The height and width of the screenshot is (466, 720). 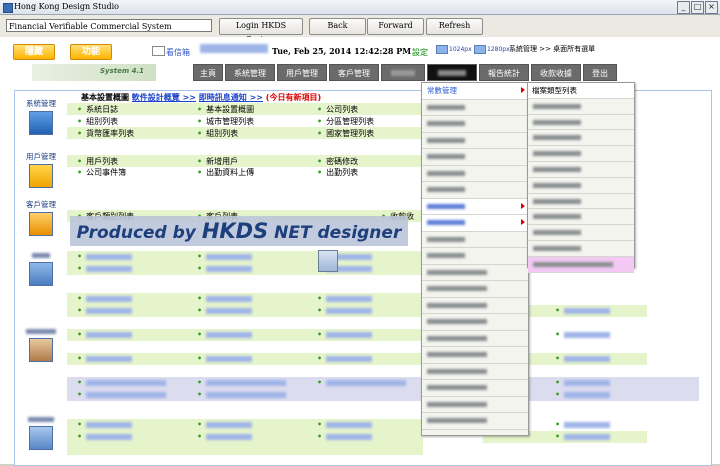 I want to click on list-item: • 系統日誌, so click(x=97, y=109).